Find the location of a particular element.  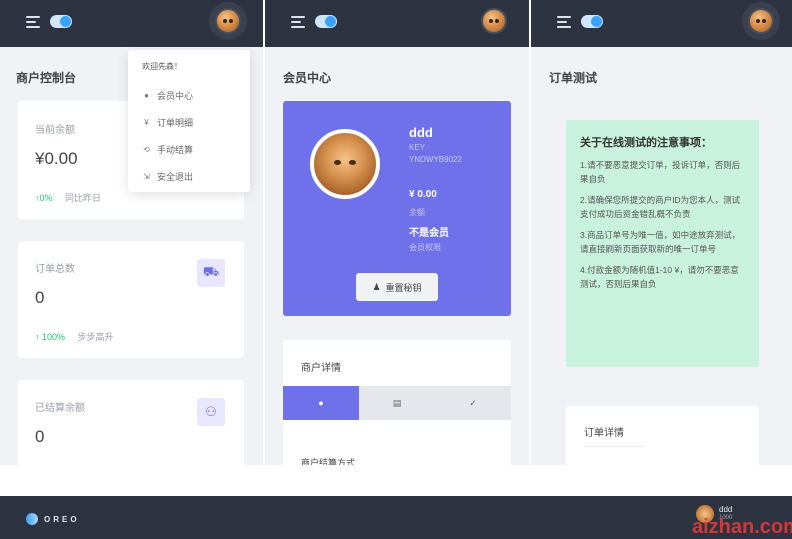

reset-key-label: 重置秘钥 is located at coordinates (403, 287).